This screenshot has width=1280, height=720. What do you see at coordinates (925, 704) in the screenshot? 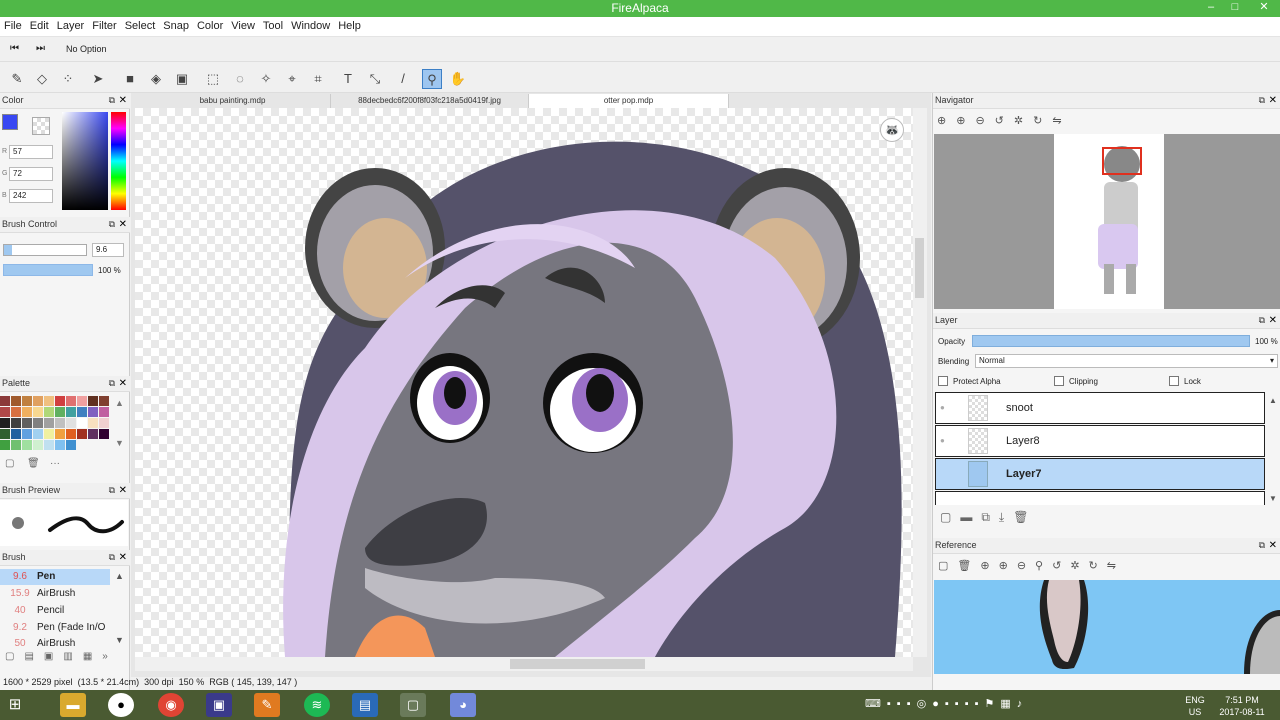
I see `steam-icon: ◎` at bounding box center [925, 704].